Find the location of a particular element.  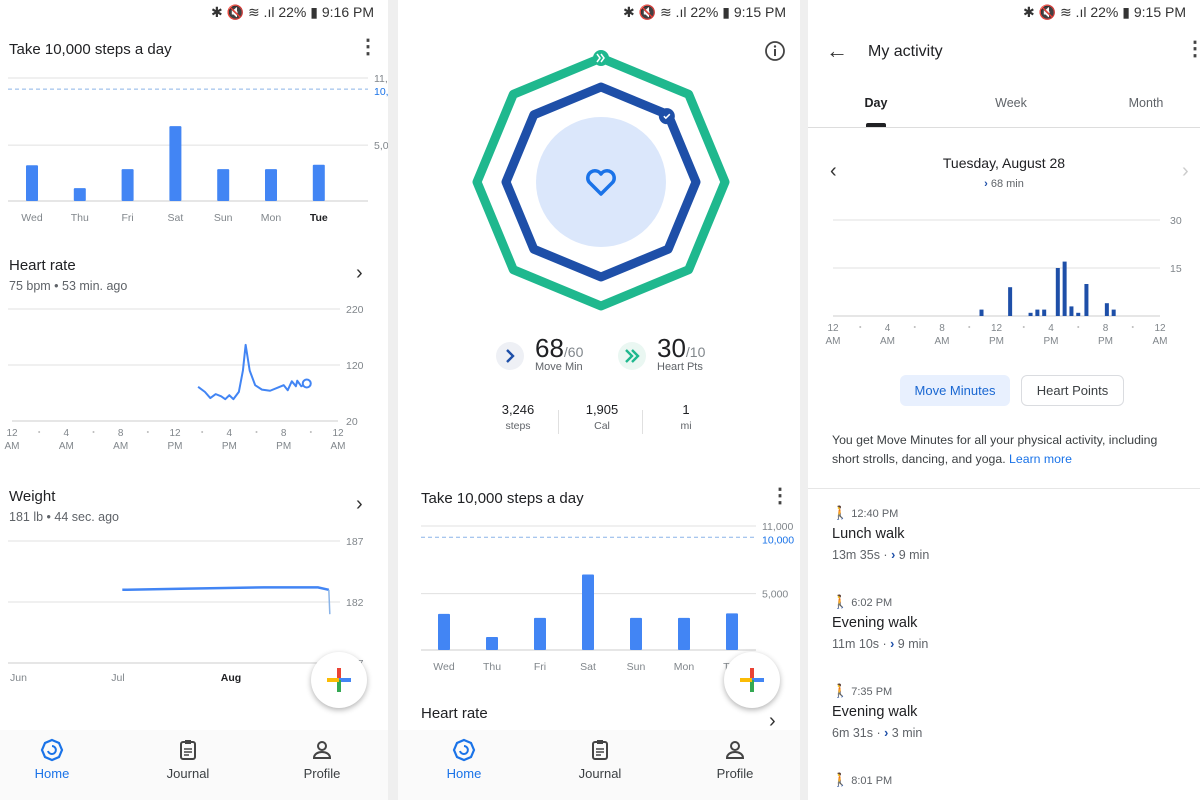

stat-value: 3,246 is located at coordinates (518, 409).